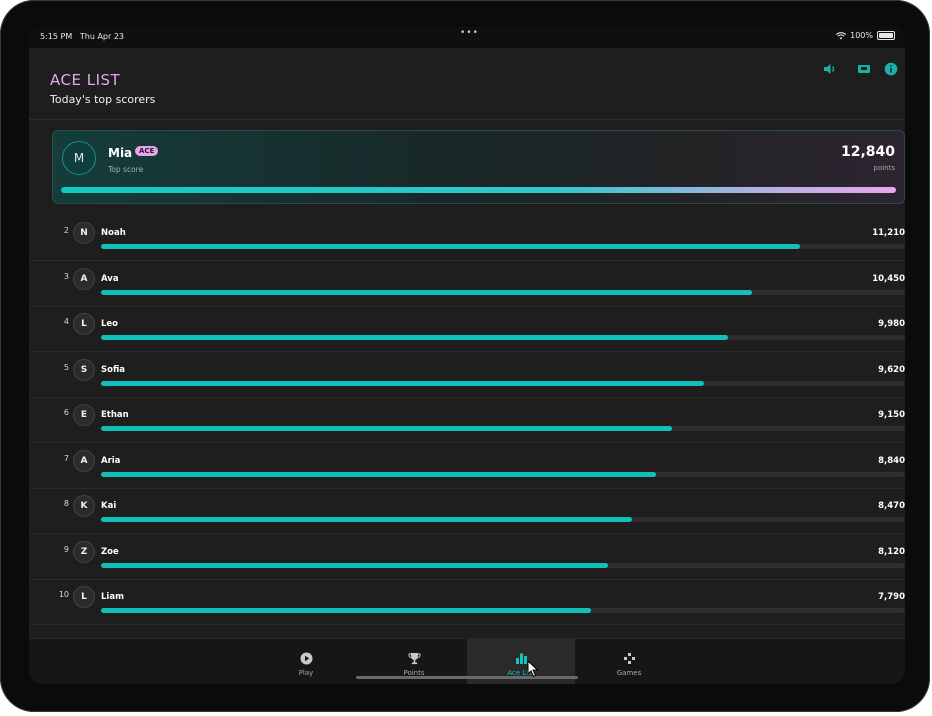  Describe the element at coordinates (467, 677) in the screenshot. I see `home-indicator` at that location.